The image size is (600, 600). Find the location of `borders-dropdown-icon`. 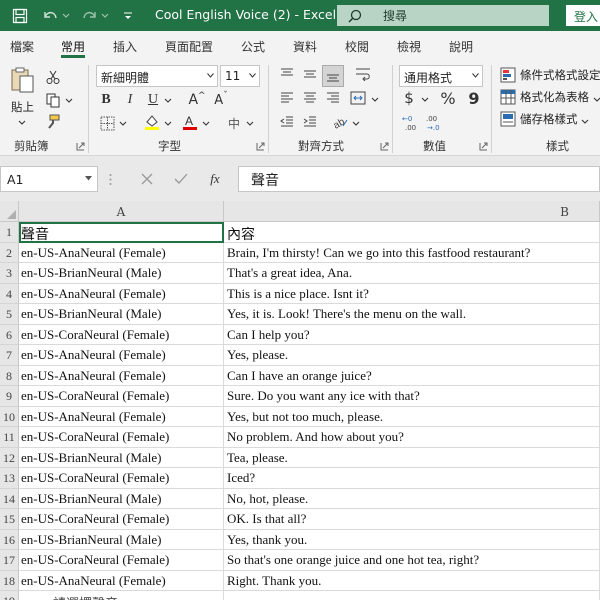

borders-dropdown-icon is located at coordinates (123, 123).